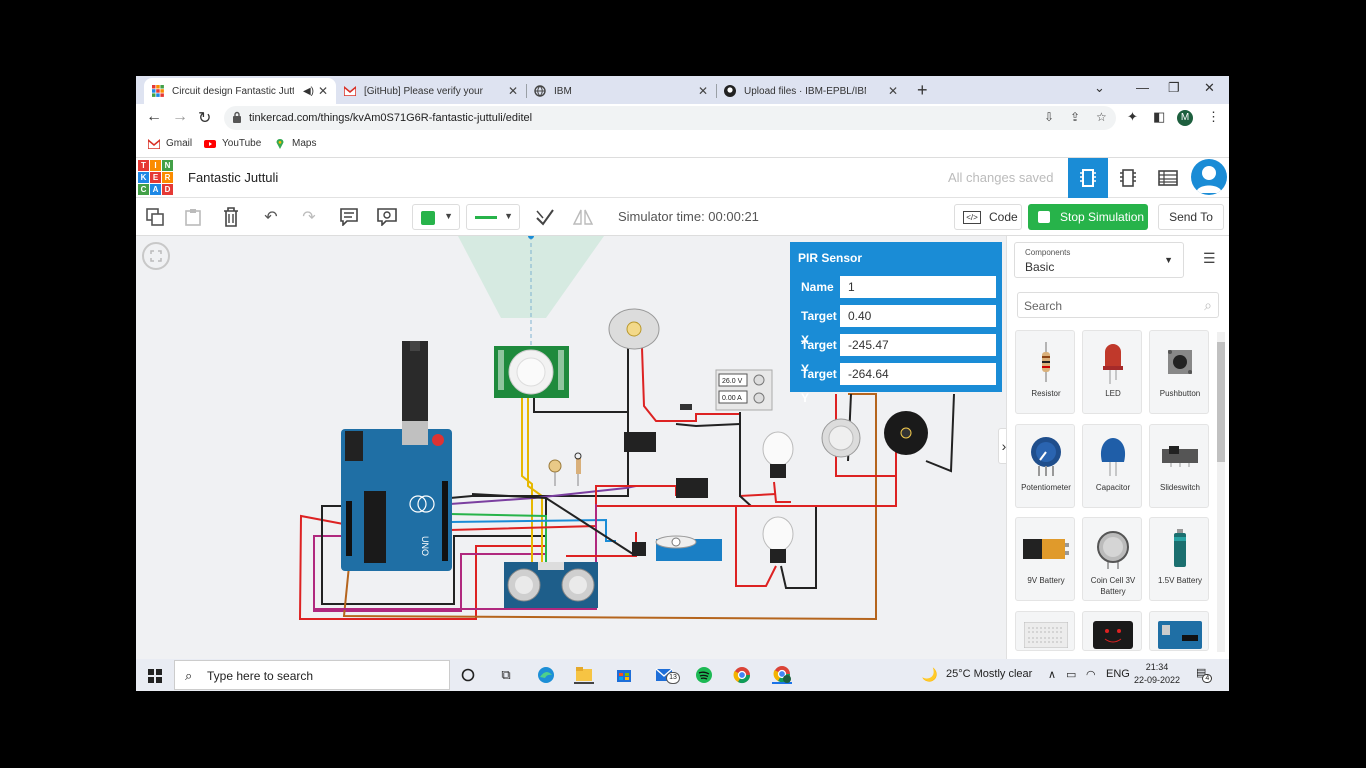 This screenshot has height=768, width=1366. I want to click on rotate-icon, so click(545, 217).